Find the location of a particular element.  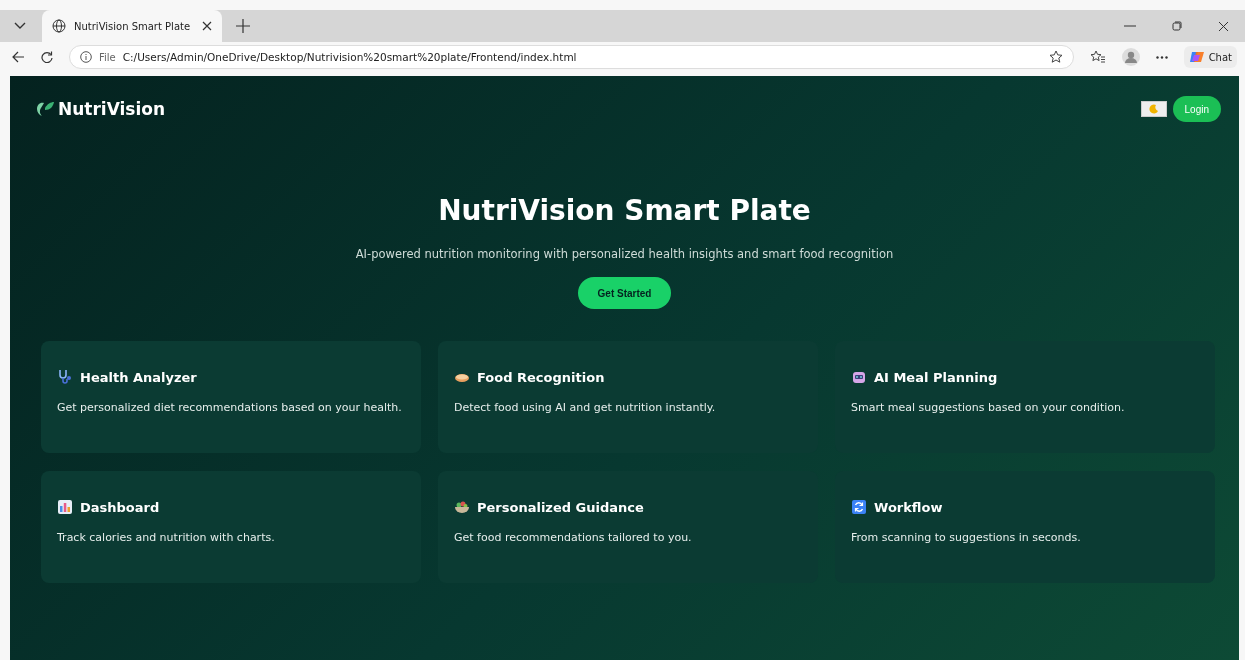

address-field: File C:/Users/Admin/OneDrive/Desktop/Nutrivision%20smart%20plate/Frontend/index.html is located at coordinates (571, 57).